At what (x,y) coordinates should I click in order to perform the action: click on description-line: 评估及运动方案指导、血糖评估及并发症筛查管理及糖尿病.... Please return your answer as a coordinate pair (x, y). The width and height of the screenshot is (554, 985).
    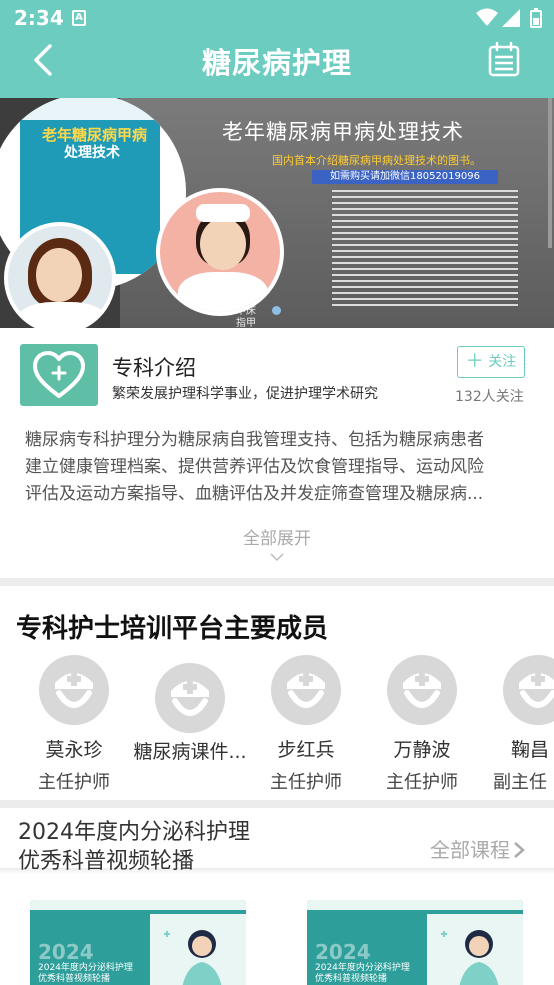
    Looking at the image, I should click on (254, 494).